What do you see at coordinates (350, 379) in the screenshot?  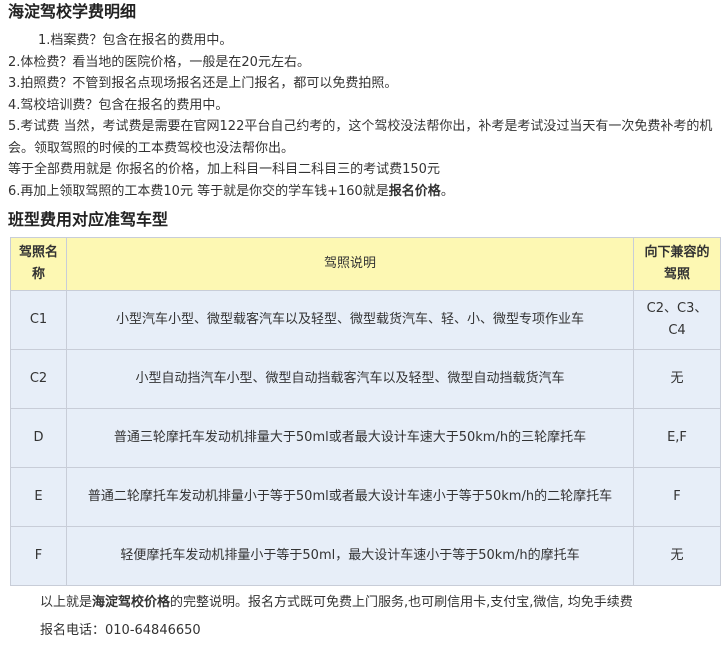 I see `license-desc: 小型自动挡汽车小型、微型自动挡载客汽车以及轻型、微型自动挡载货汽车` at bounding box center [350, 379].